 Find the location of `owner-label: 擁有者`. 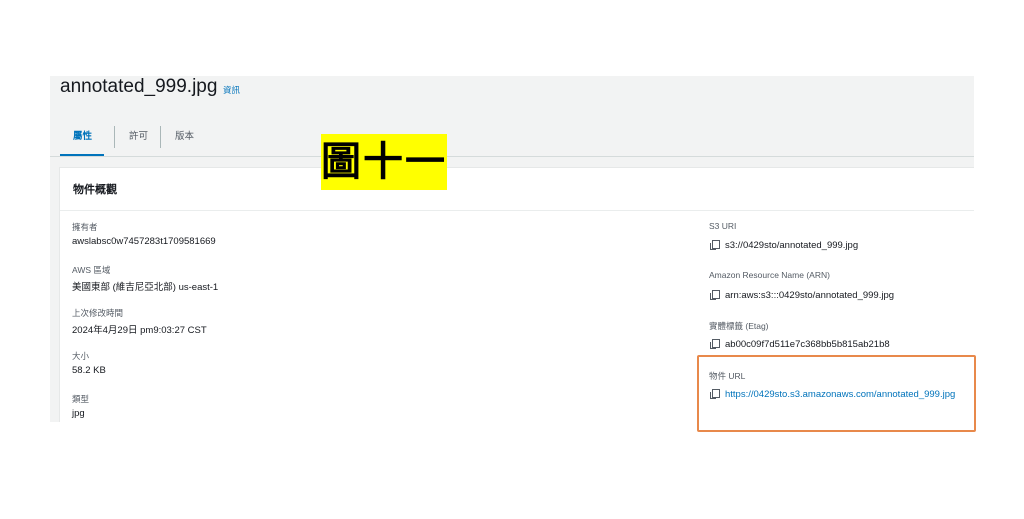

owner-label: 擁有者 is located at coordinates (85, 227).